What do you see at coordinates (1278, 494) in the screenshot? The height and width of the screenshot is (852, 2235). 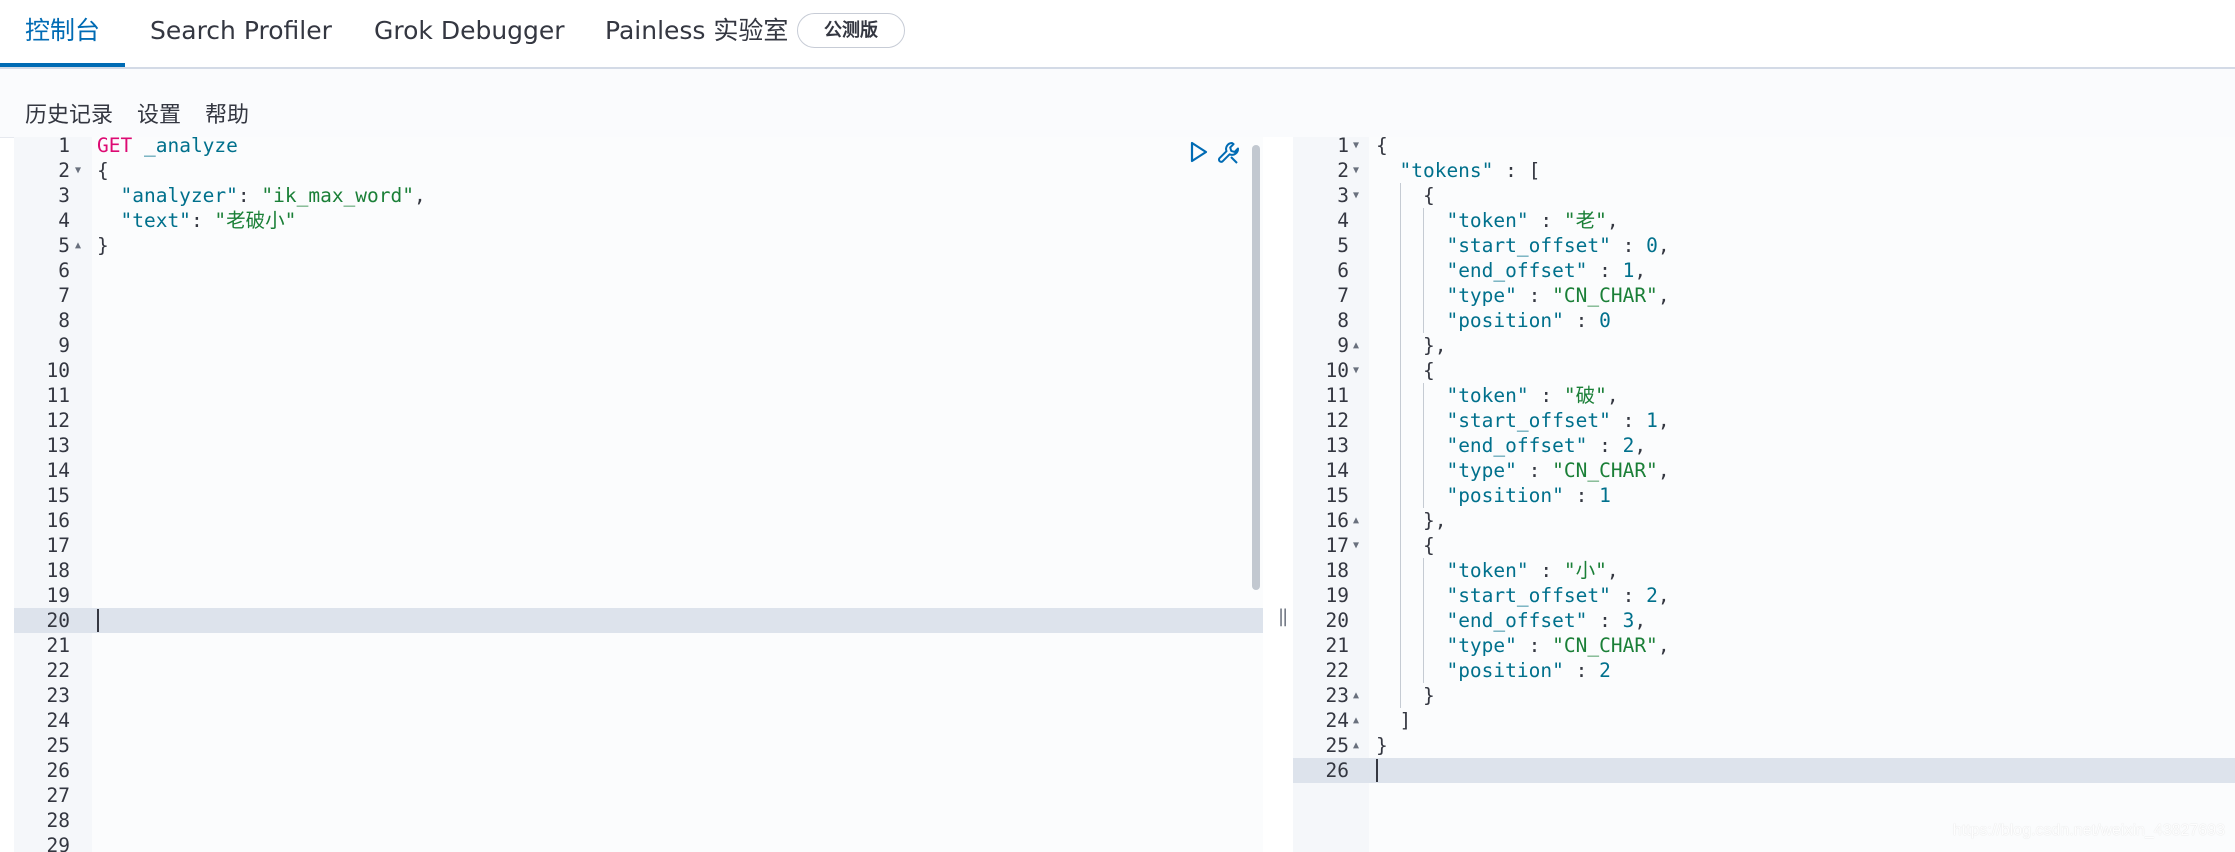 I see `panel-resizer` at bounding box center [1278, 494].